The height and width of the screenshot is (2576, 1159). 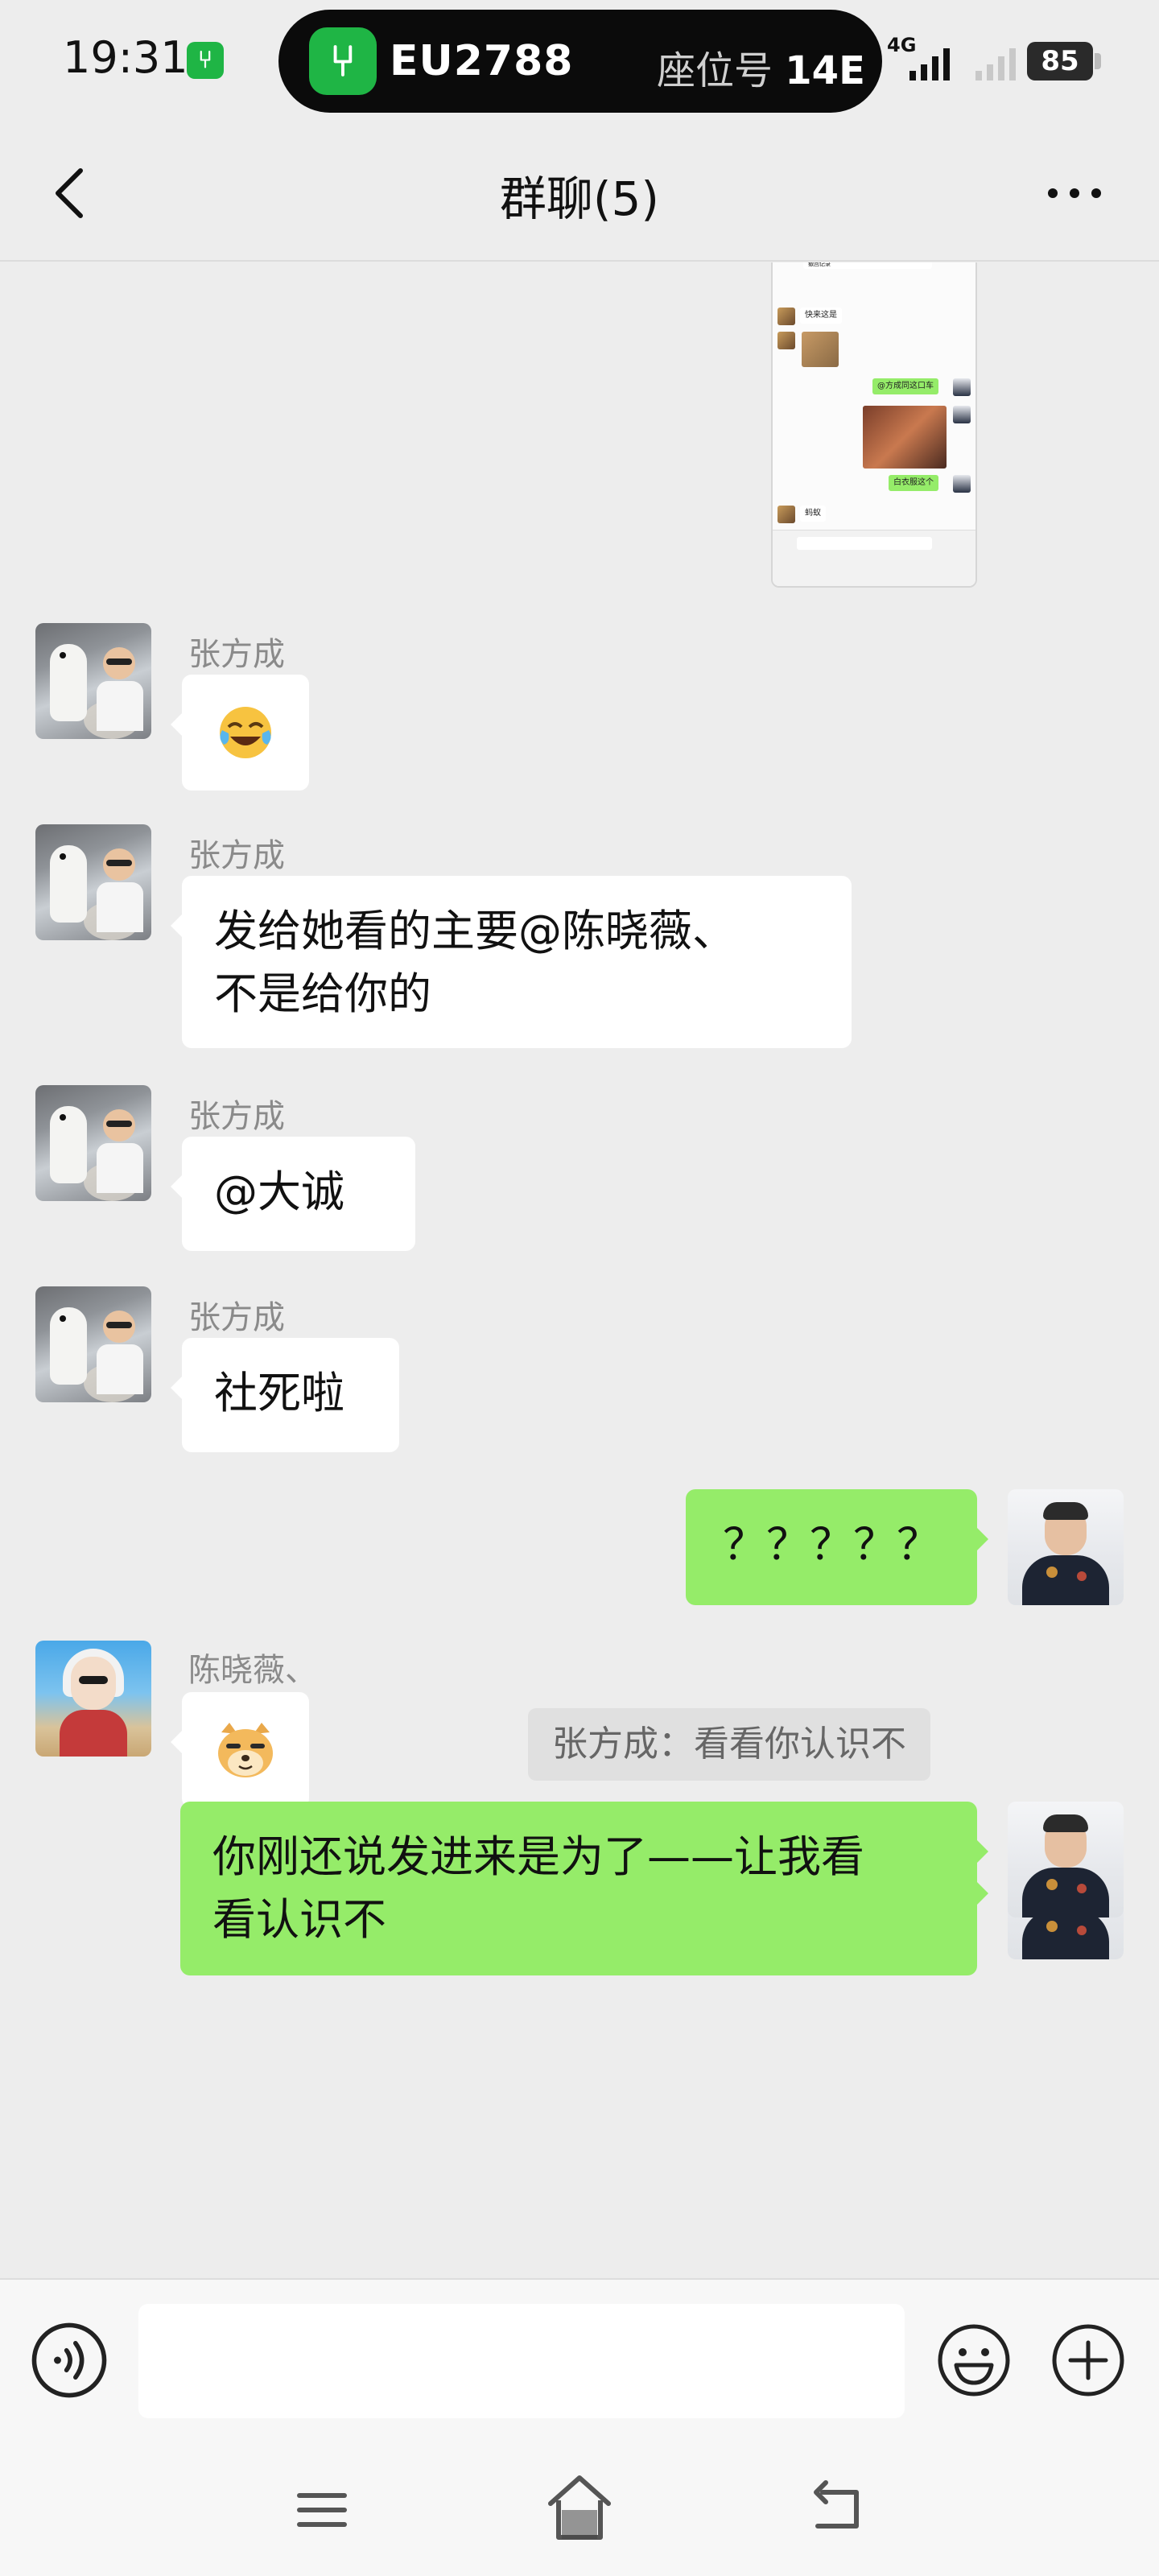 I want to click on dynamic-island-flight: ⑂ EU2788 座位号 14E, so click(x=580, y=61).